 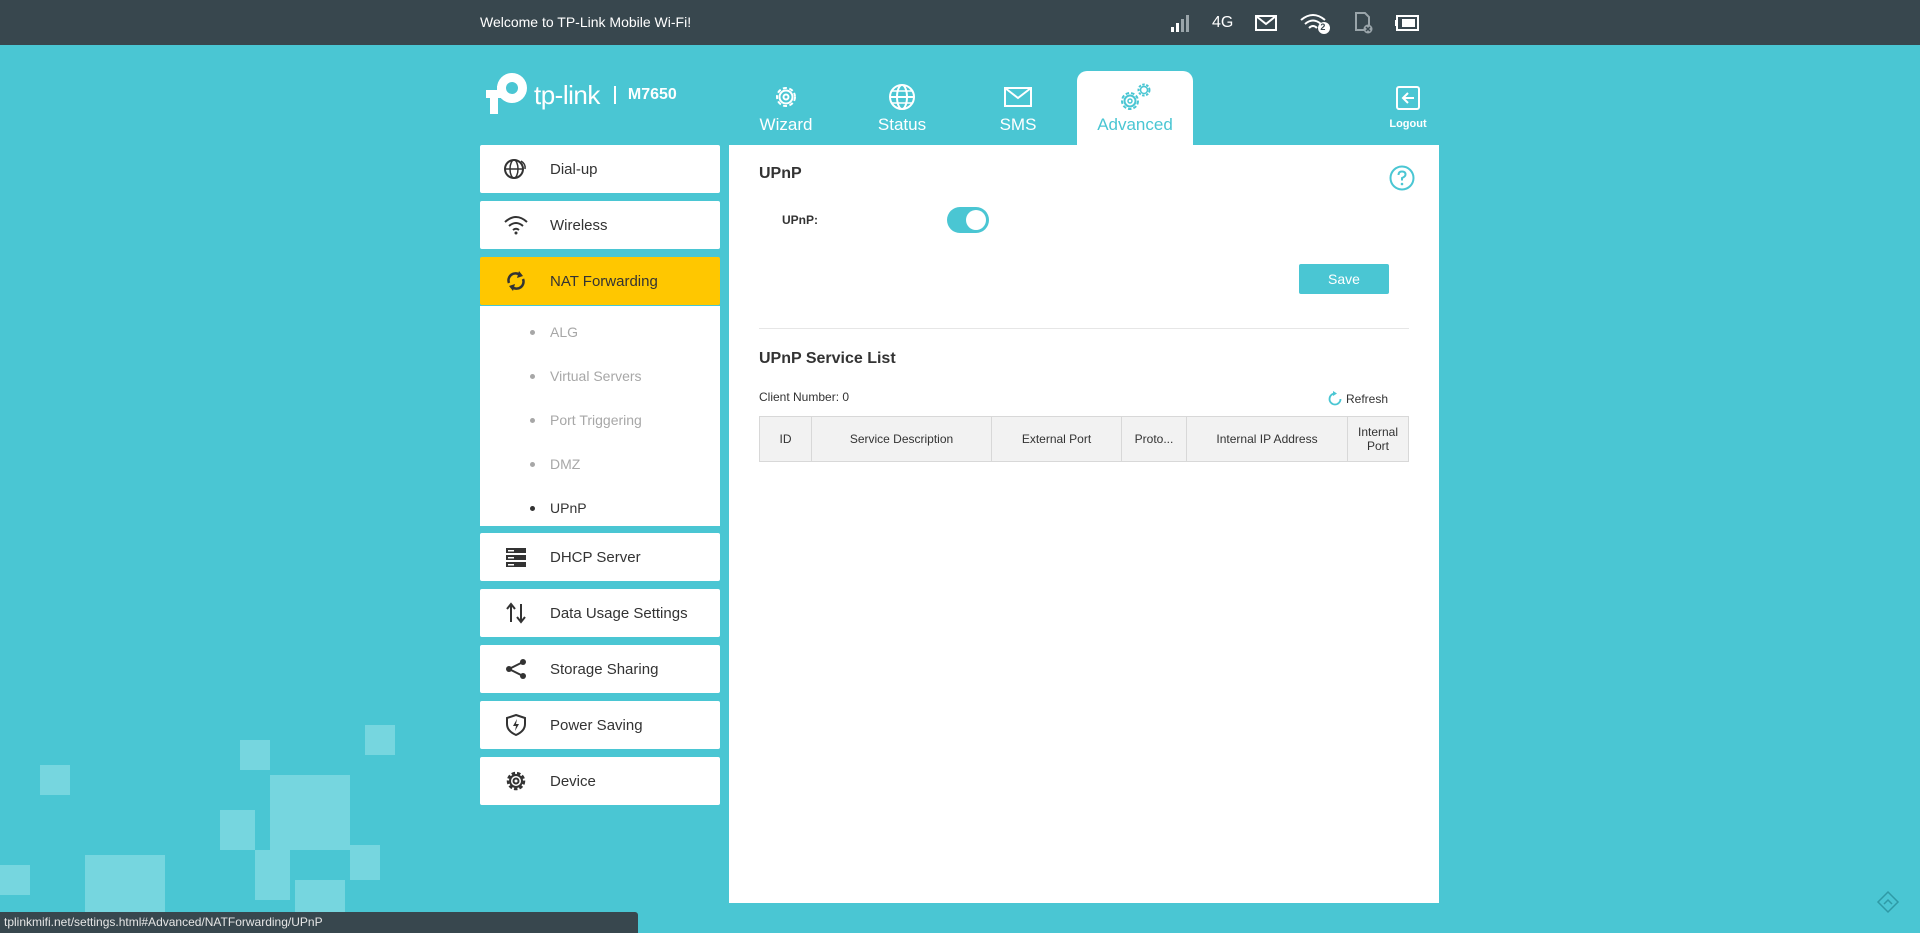 I want to click on submenu-item-dmz: DMZ, so click(x=555, y=464).